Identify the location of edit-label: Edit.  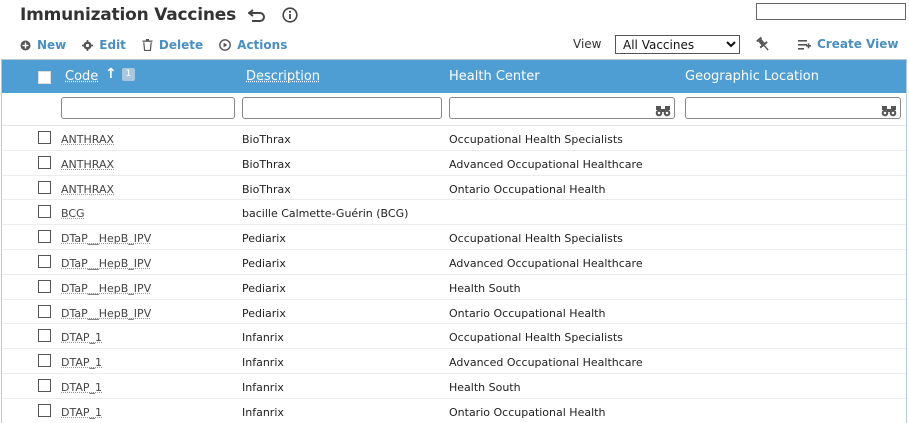
(112, 45).